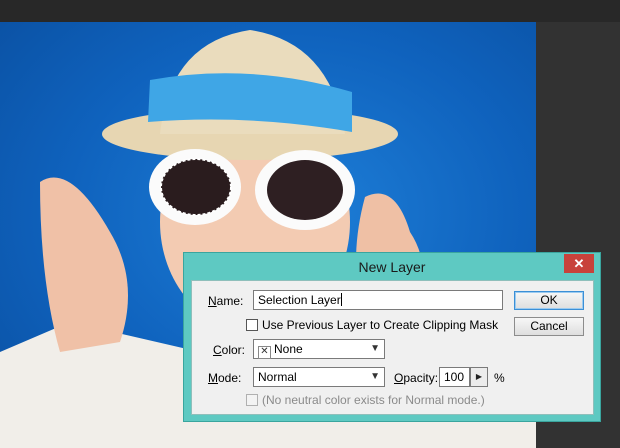  Describe the element at coordinates (226, 301) in the screenshot. I see `name-label: Name:` at that location.